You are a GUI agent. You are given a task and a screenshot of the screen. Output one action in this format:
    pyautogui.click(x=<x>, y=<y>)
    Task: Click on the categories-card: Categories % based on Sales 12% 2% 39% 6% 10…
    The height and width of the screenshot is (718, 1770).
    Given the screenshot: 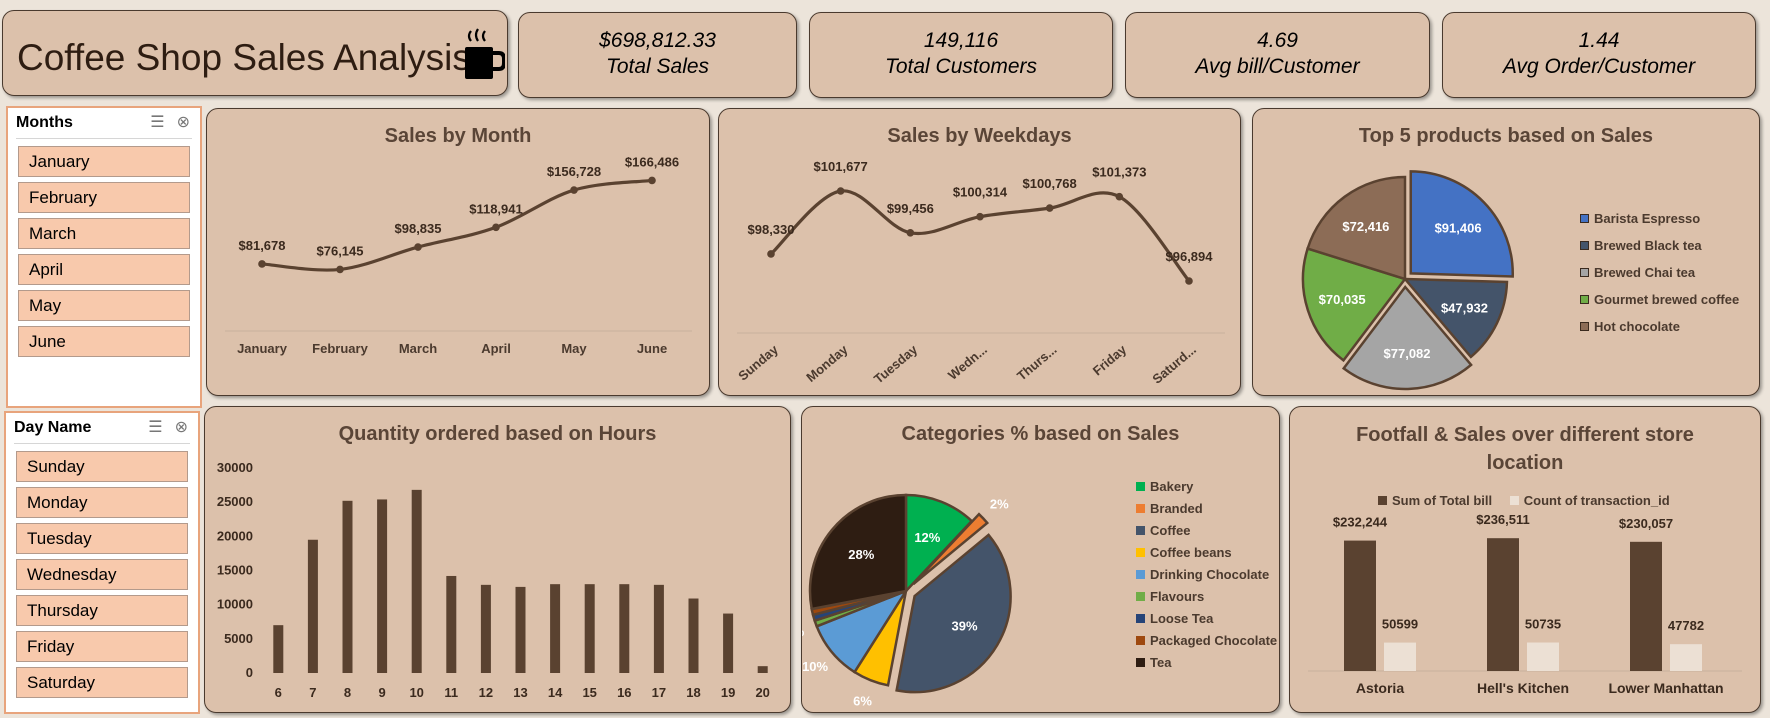 What is the action you would take?
    pyautogui.click(x=1040, y=559)
    